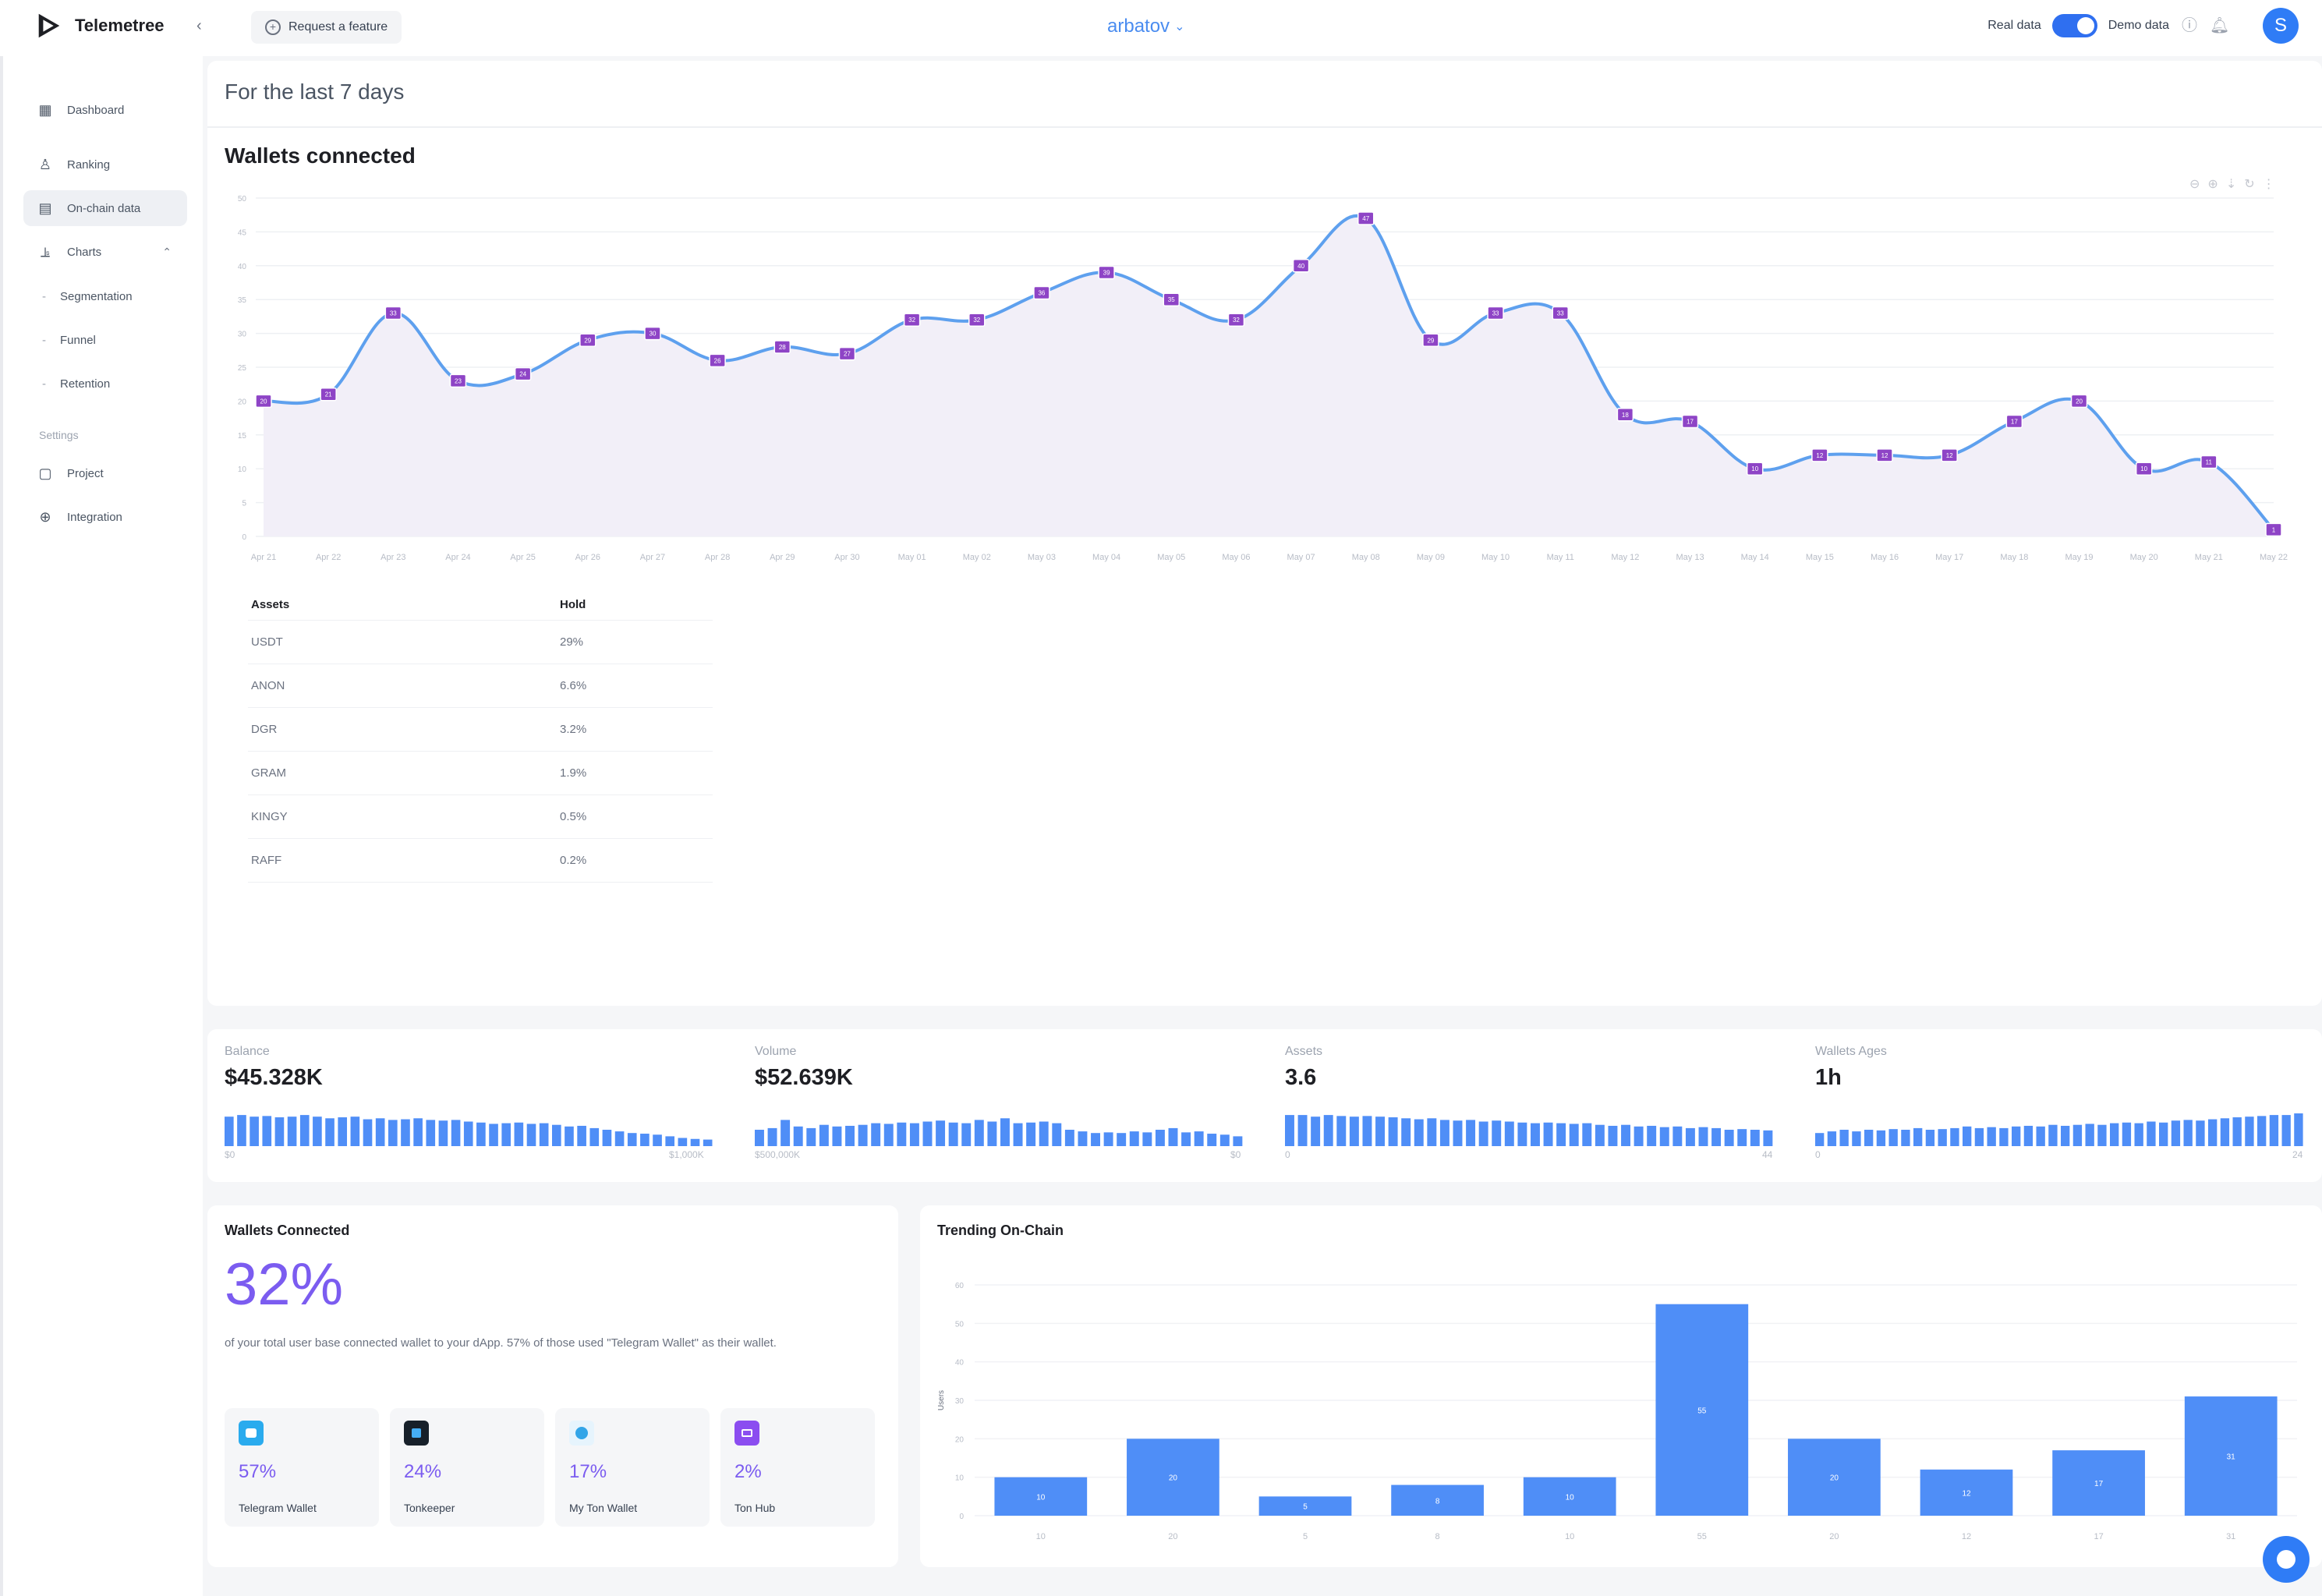 The height and width of the screenshot is (1596, 2322). I want to click on wallet-card-telegram: 57% Telegram Wallet, so click(302, 1467).